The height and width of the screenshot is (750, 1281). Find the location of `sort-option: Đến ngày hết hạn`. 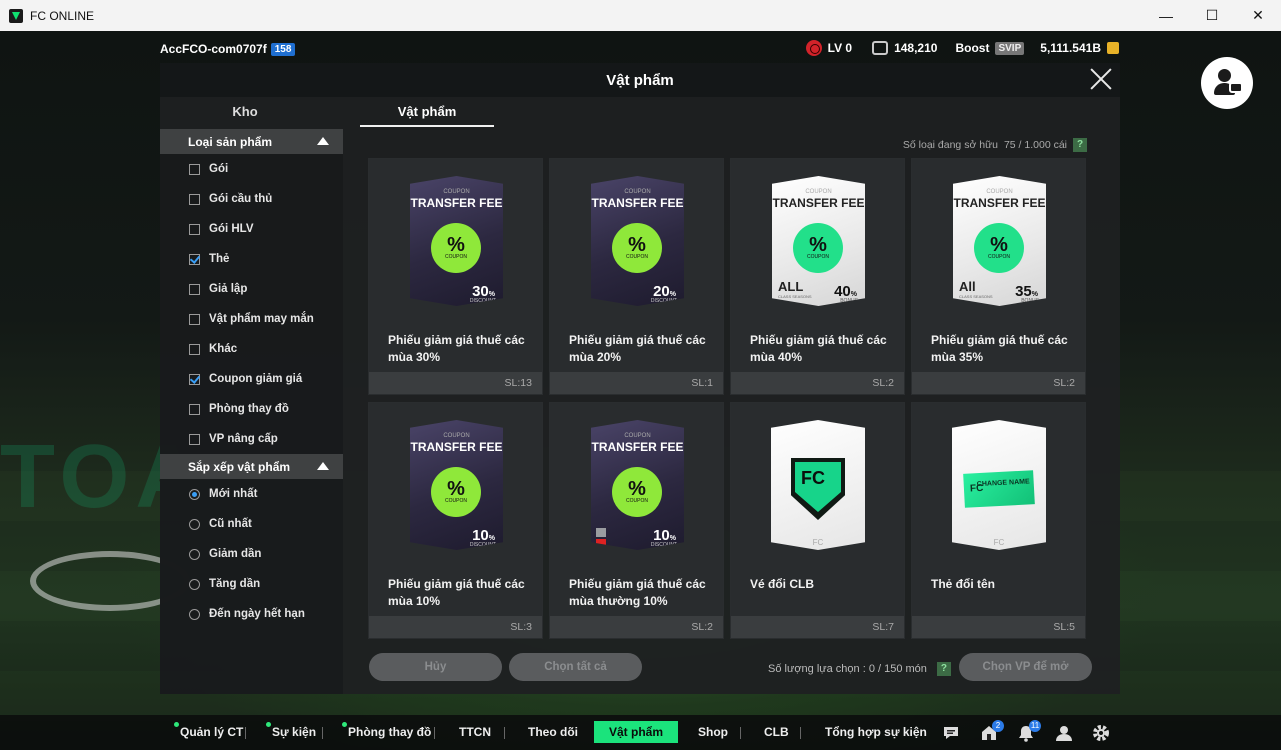

sort-option: Đến ngày hết hạn is located at coordinates (251, 614).